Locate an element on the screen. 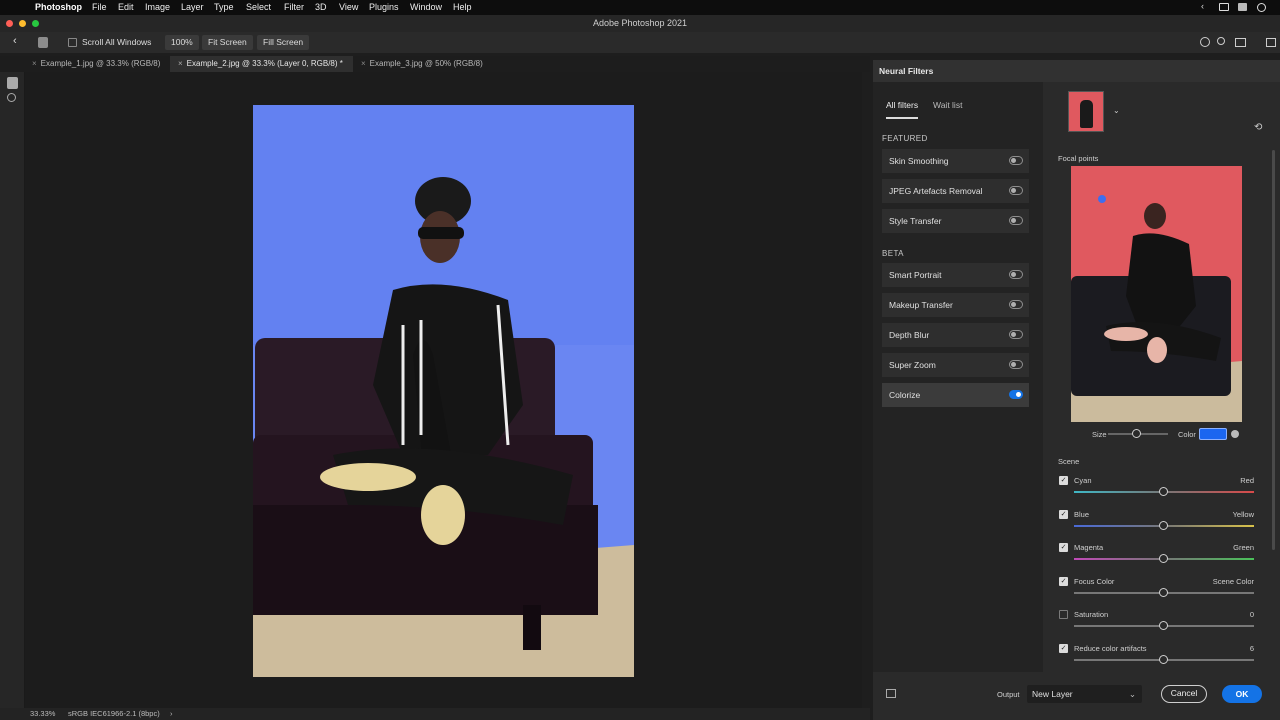  close-window-button is located at coordinates (9, 23).